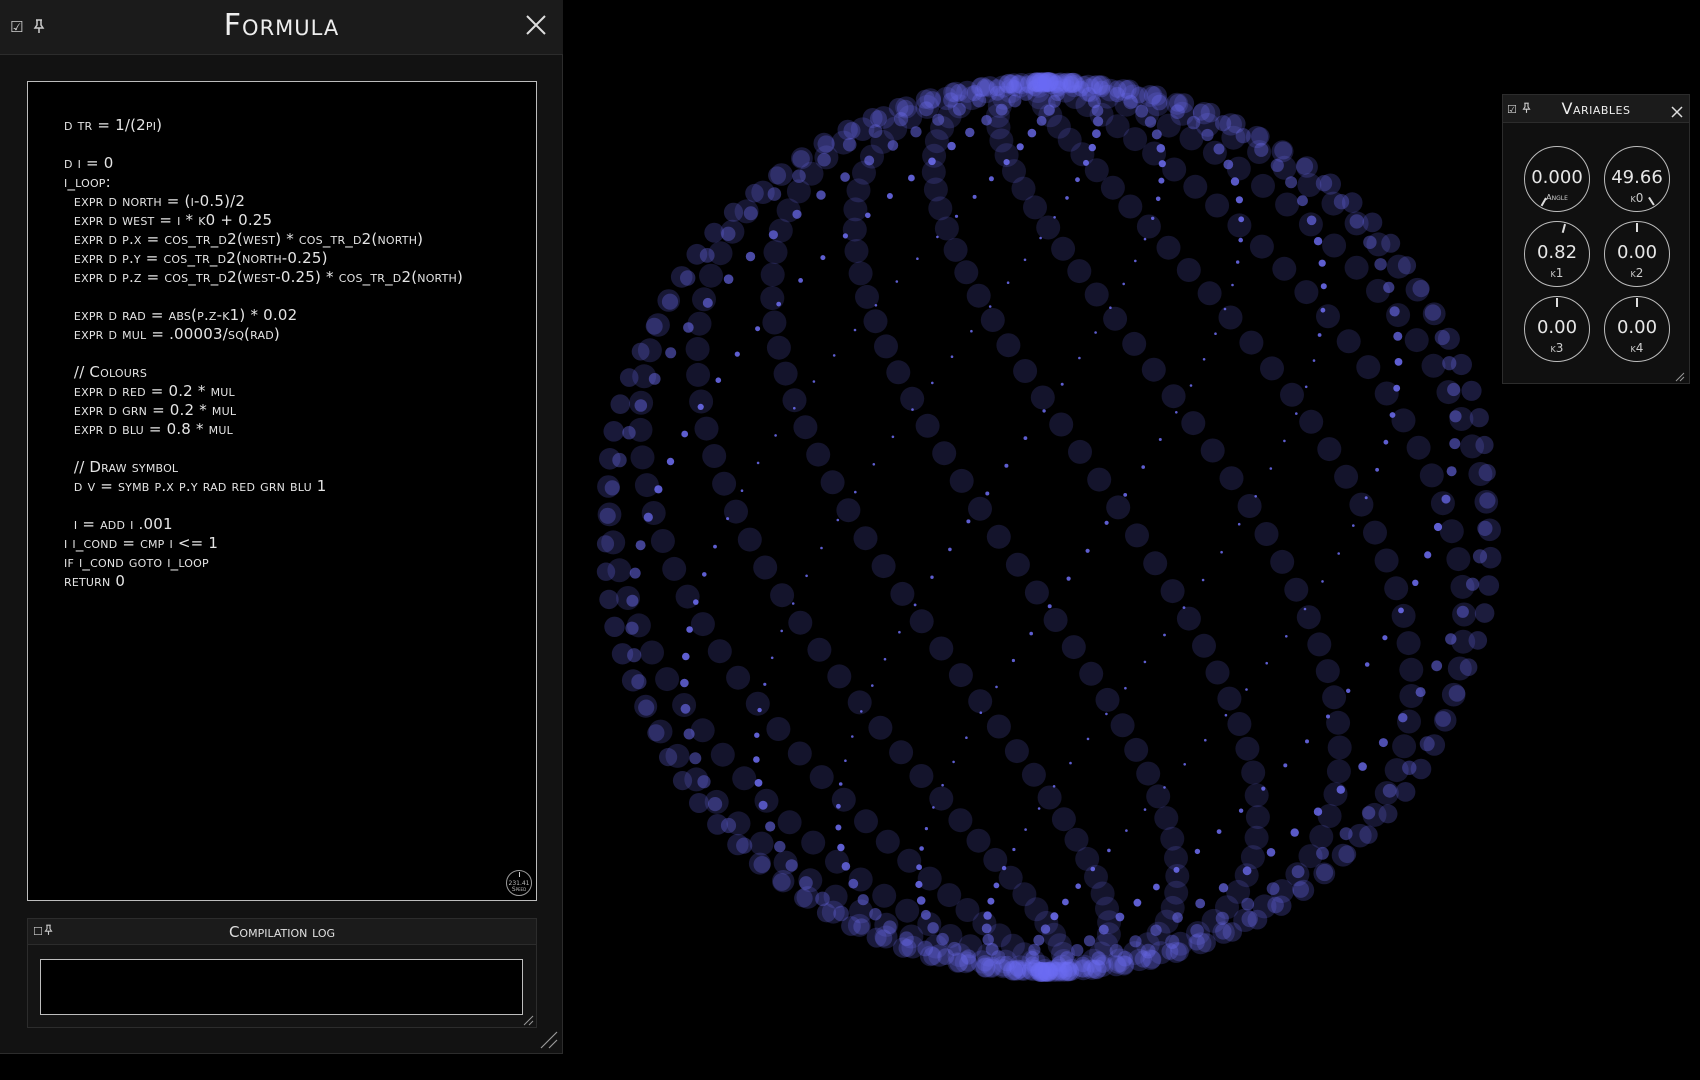  Describe the element at coordinates (281, 987) in the screenshot. I see `compilation-log-output` at that location.